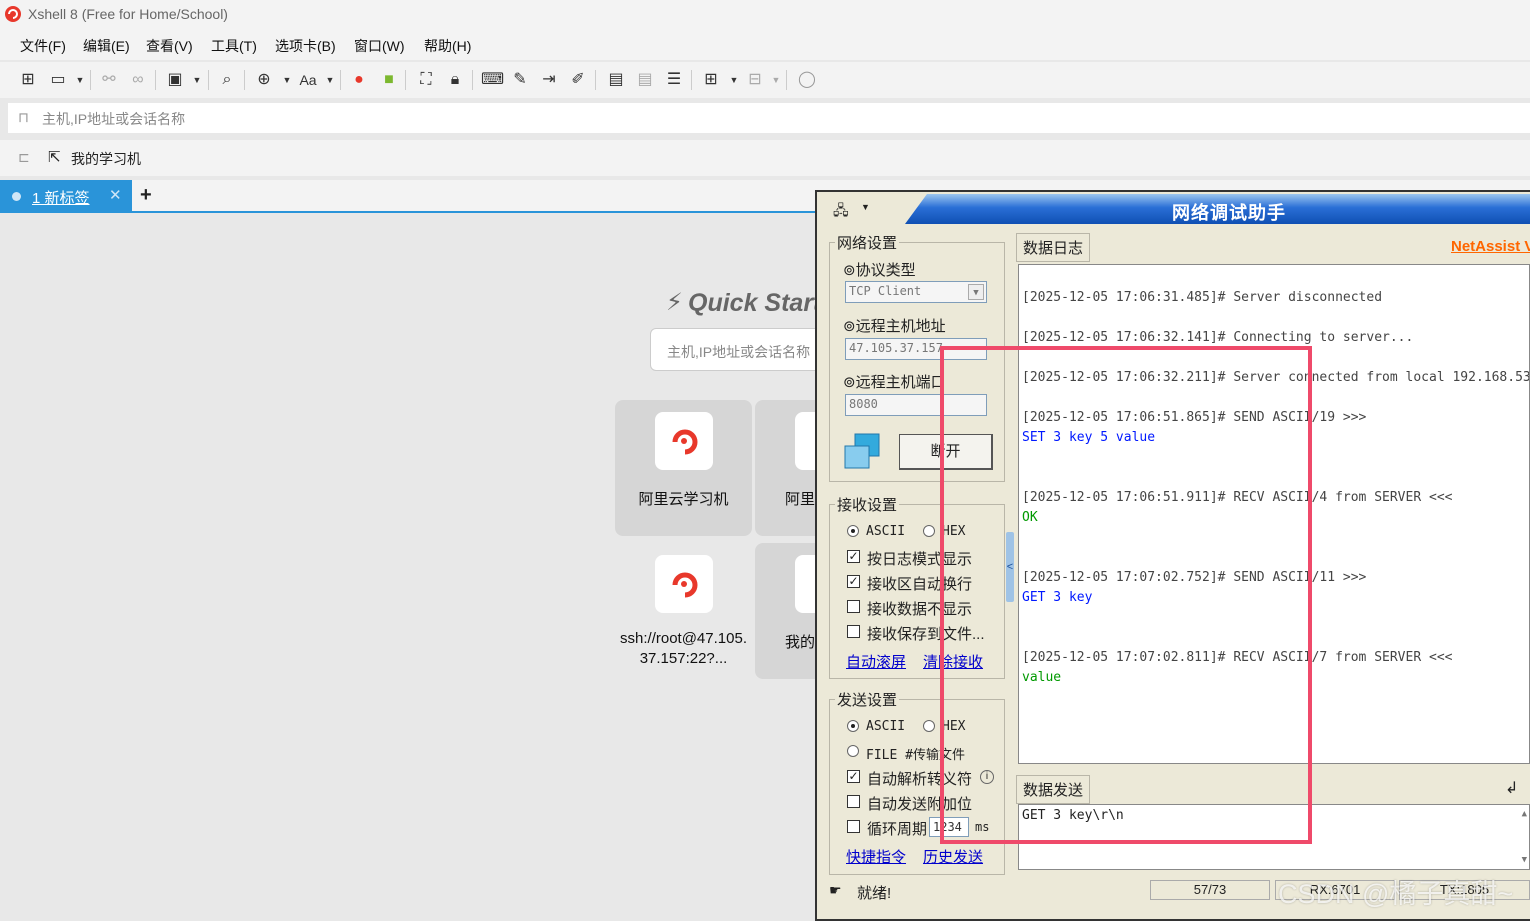 The height and width of the screenshot is (921, 1530). I want to click on xshell-session-icon, so click(684, 441).